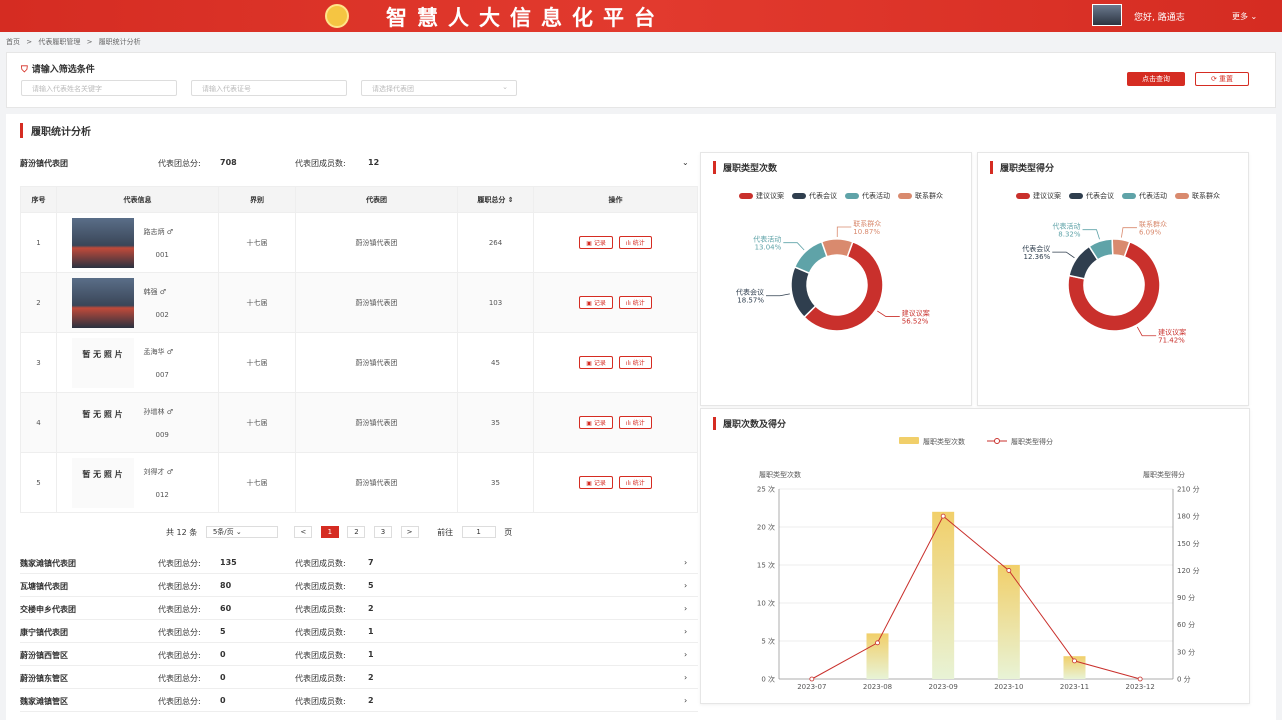 Image resolution: width=1282 pixels, height=720 pixels. What do you see at coordinates (916, 316) in the screenshot?
I see `pie-label: 建议议案 56.52%` at bounding box center [916, 316].